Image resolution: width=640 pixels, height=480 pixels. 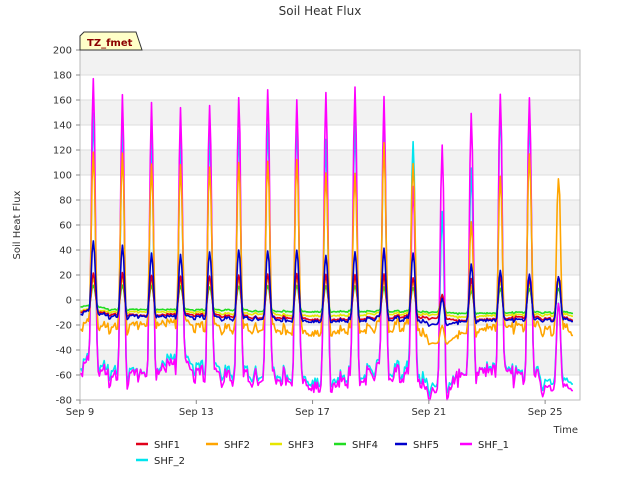 I want to click on legend-label: SHF4, so click(x=365, y=445).